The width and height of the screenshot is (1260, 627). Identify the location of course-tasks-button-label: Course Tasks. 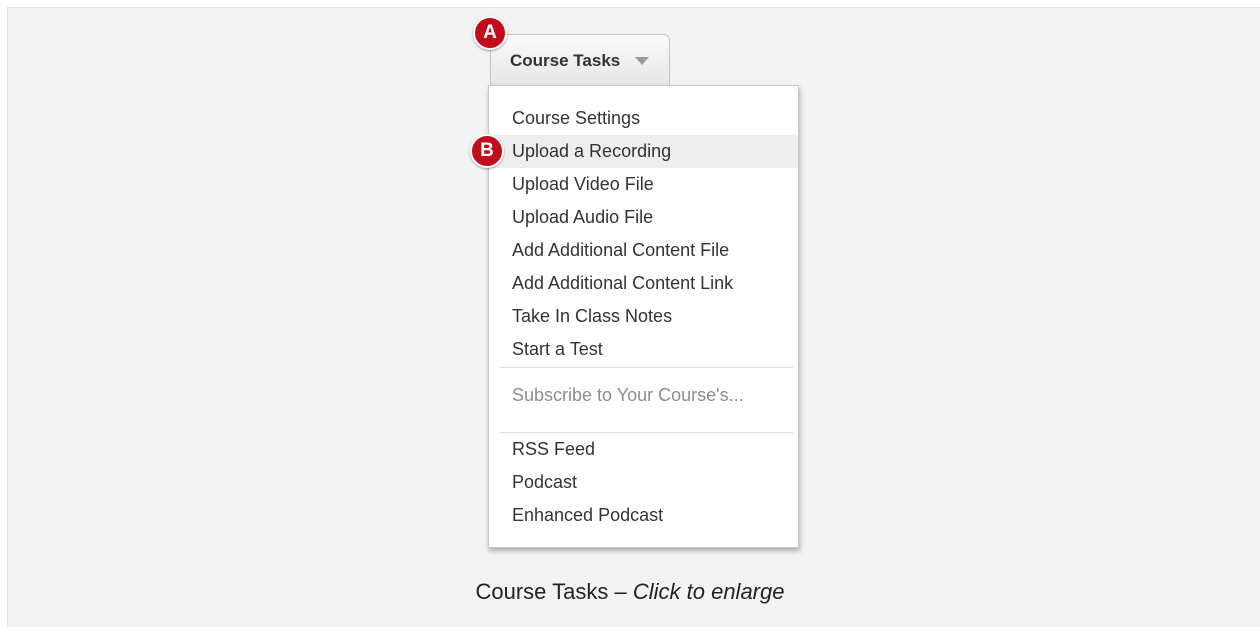
(565, 60).